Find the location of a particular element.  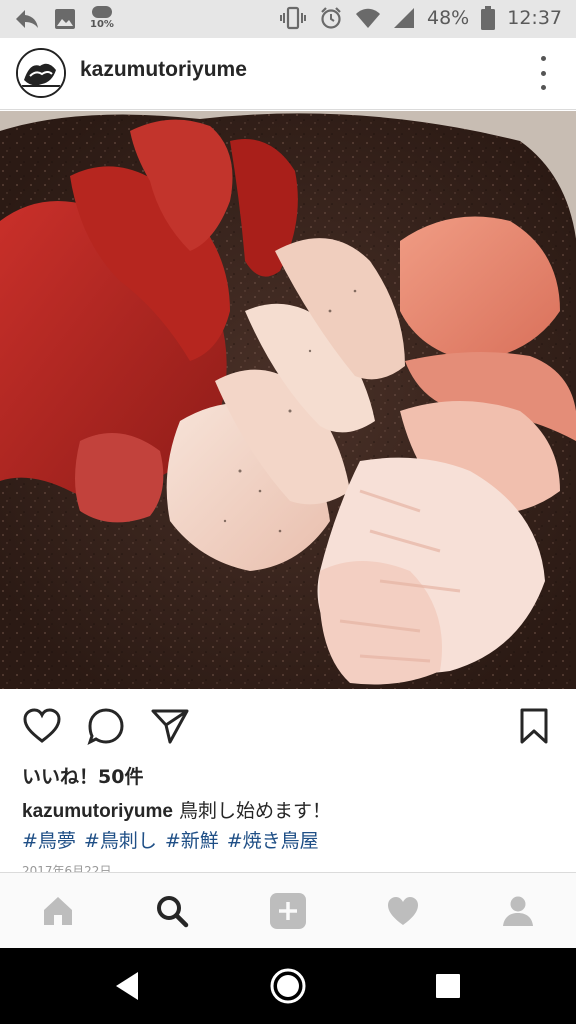

nav-home is located at coordinates (58, 911).